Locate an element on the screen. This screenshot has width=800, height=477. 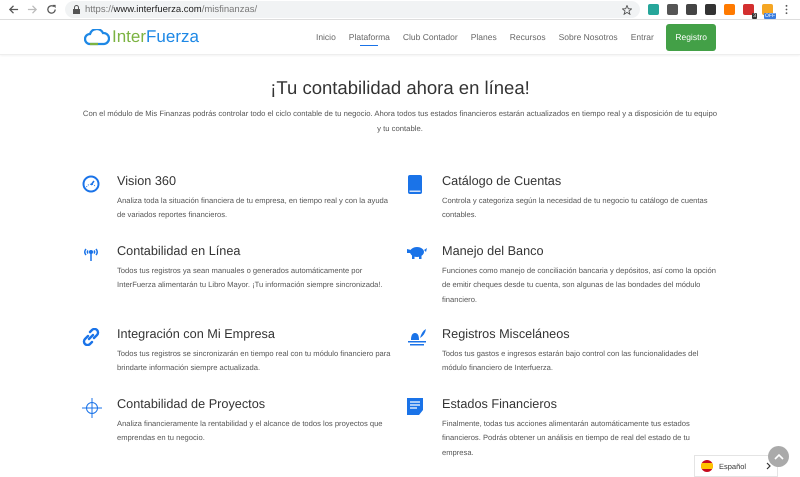
feature-title: Manejo del Banco is located at coordinates (493, 251).